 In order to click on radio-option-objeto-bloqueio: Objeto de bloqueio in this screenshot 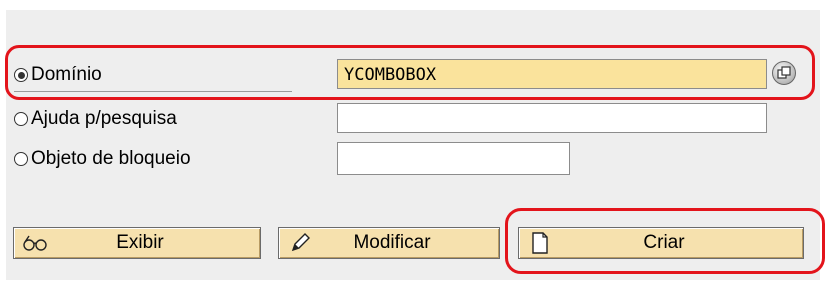, I will do `click(102, 159)`.